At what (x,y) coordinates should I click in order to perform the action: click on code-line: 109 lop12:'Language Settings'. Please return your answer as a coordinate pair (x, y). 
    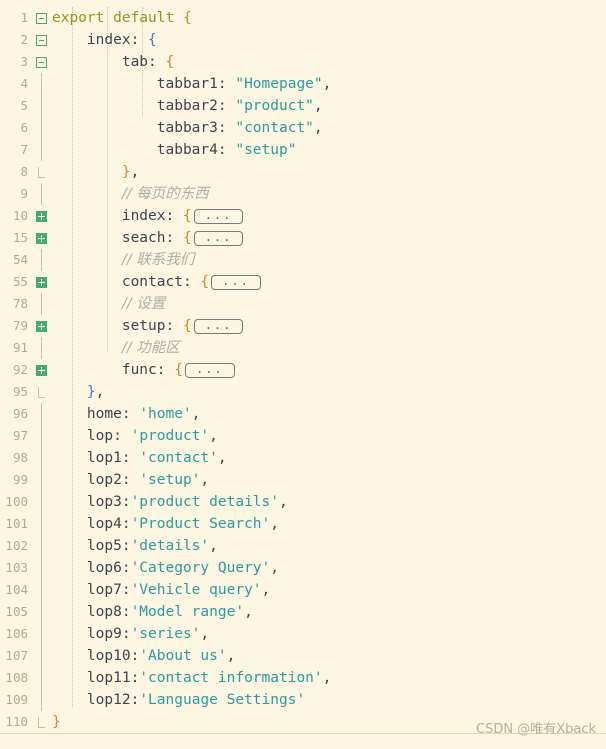
    Looking at the image, I should click on (303, 700).